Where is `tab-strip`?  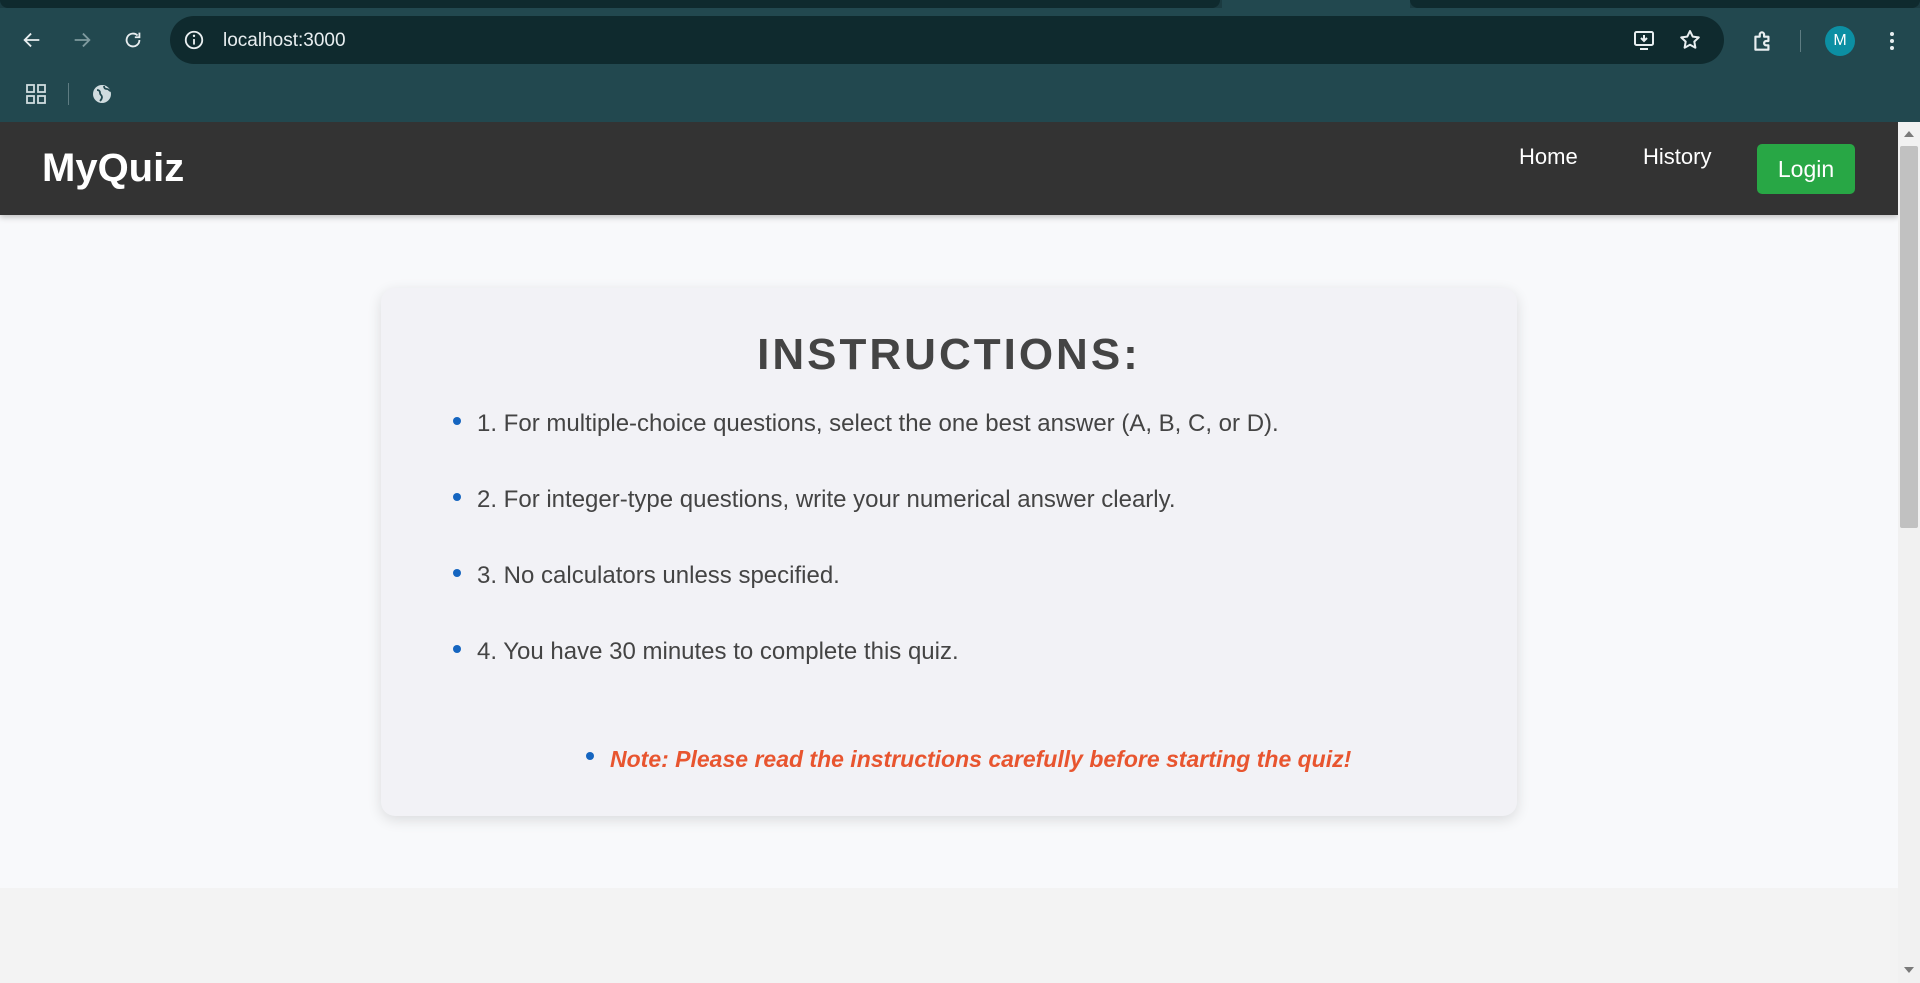
tab-strip is located at coordinates (960, 4).